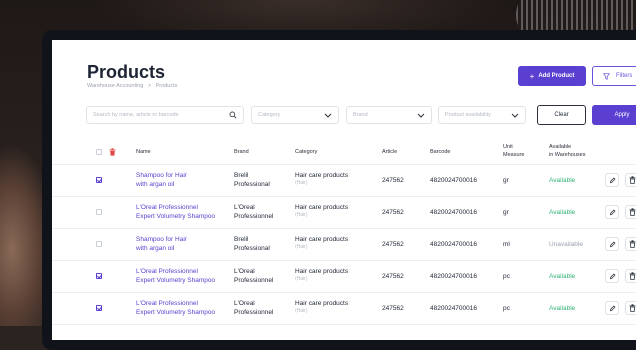  What do you see at coordinates (560, 147) in the screenshot?
I see `header-available-line1: Available` at bounding box center [560, 147].